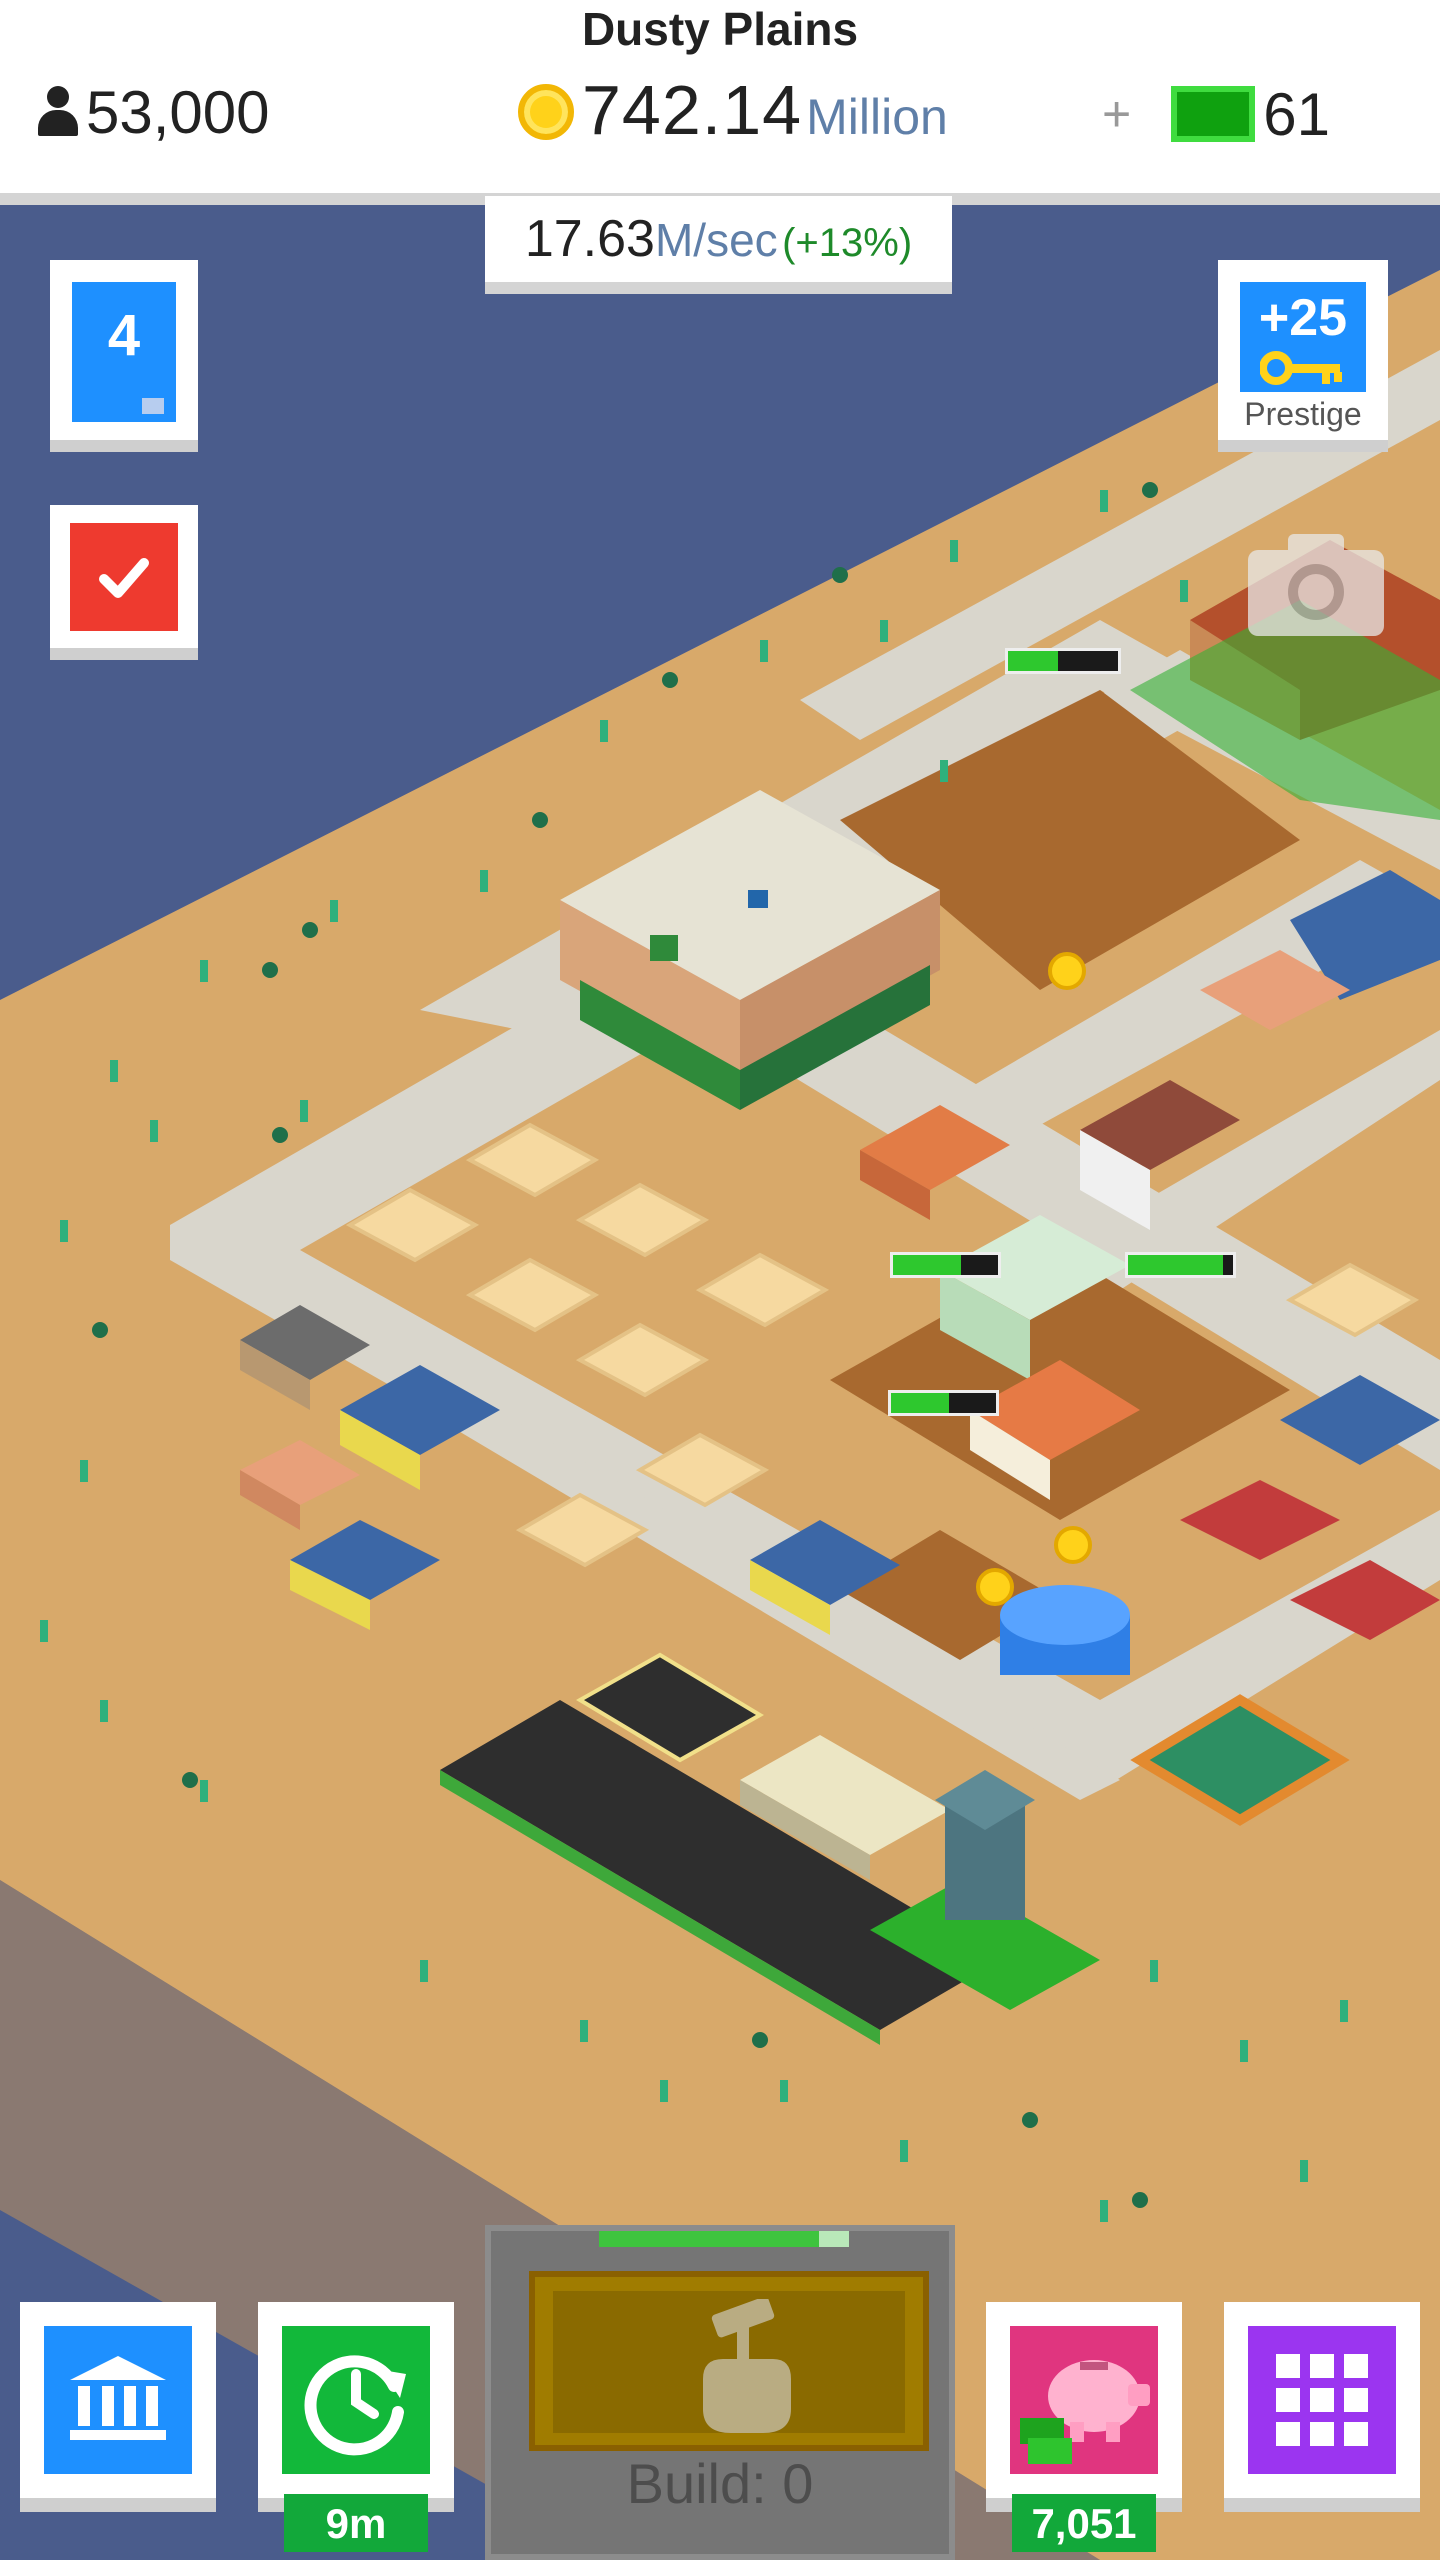  I want to click on prestige-badge: +25, so click(1303, 337).